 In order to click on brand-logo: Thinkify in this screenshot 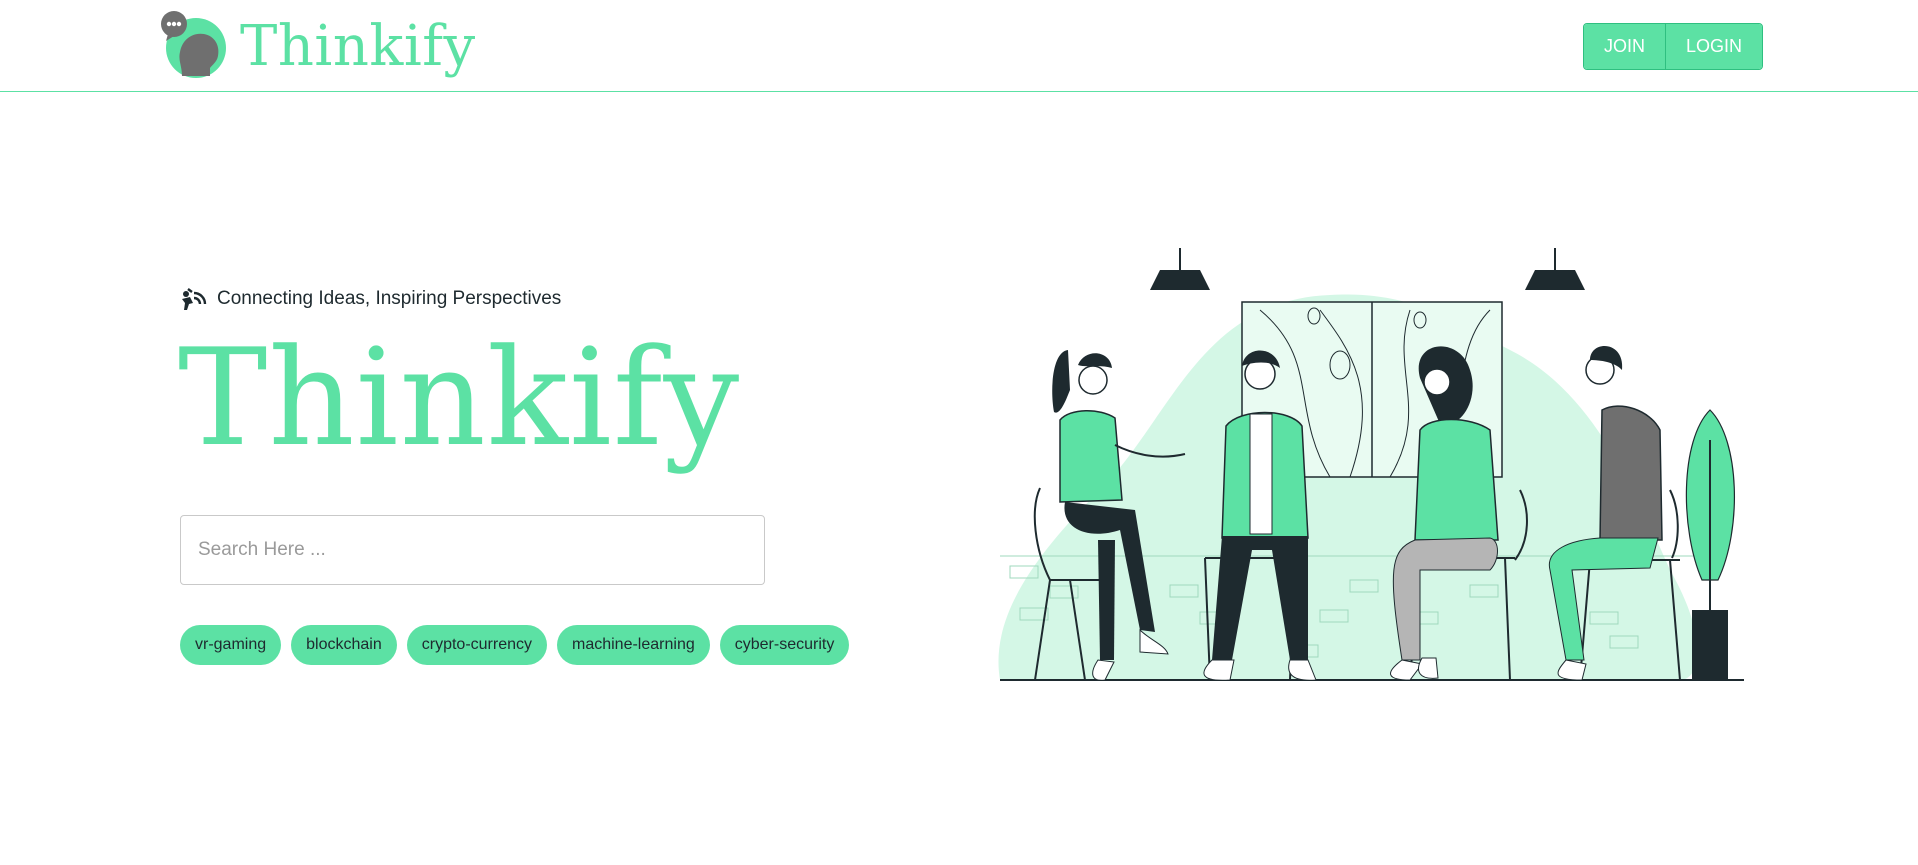, I will do `click(318, 45)`.